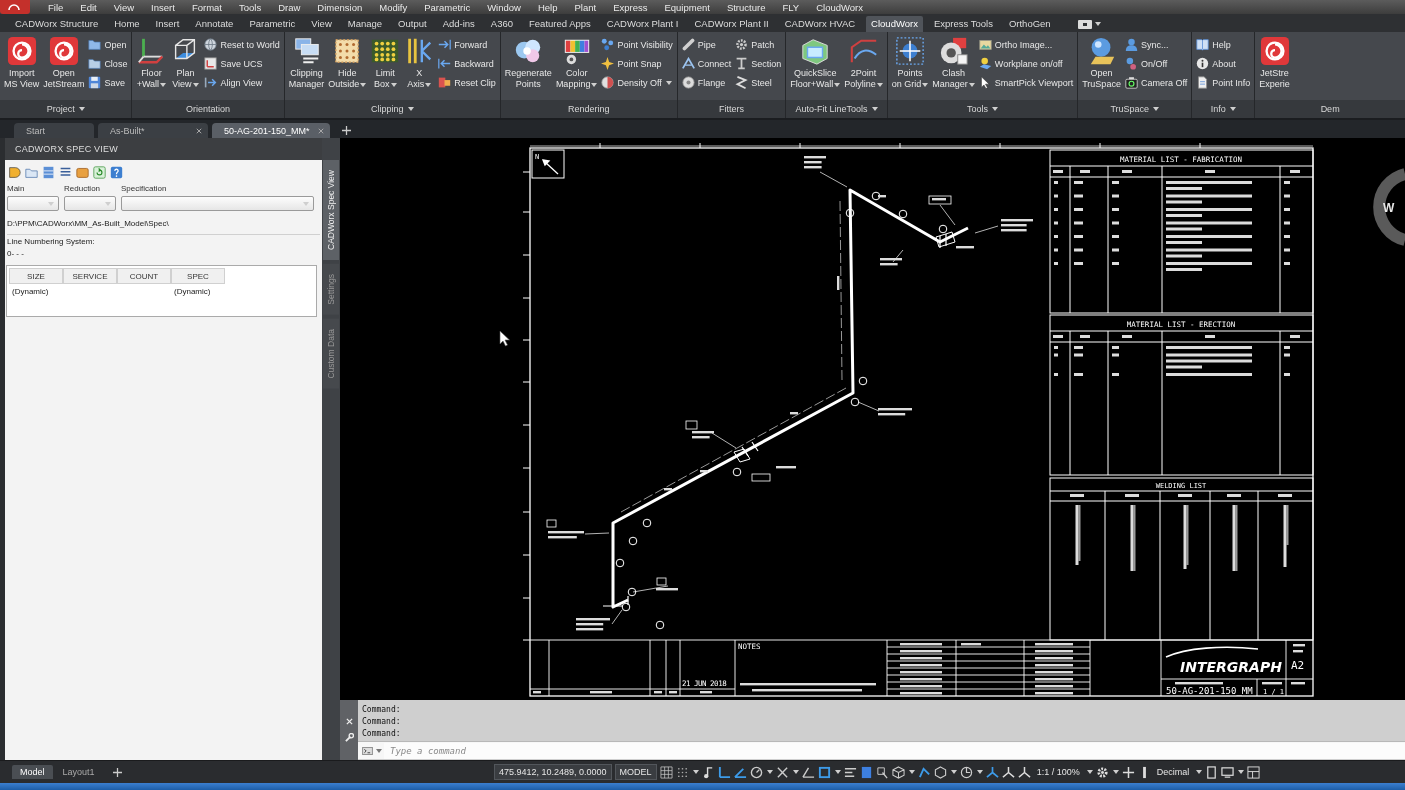  Describe the element at coordinates (910, 63) in the screenshot. I see `ribbon-button: Points on Grid` at that location.